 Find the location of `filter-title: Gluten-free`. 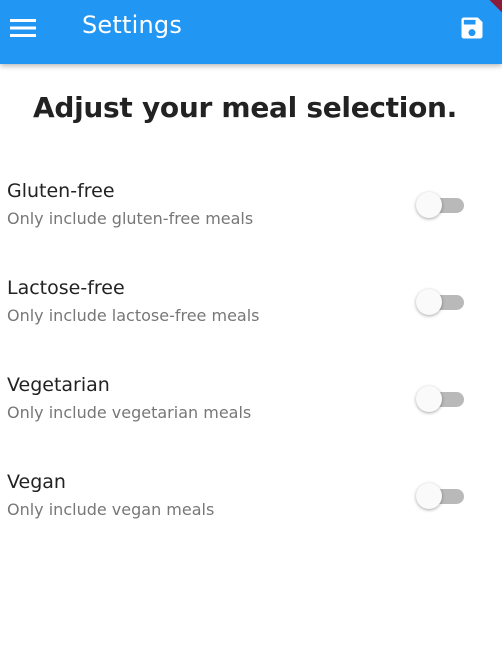

filter-title: Gluten-free is located at coordinates (61, 191).